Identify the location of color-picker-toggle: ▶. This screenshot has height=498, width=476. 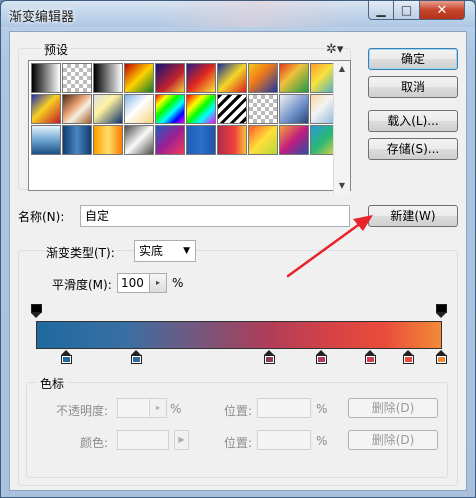
(181, 440).